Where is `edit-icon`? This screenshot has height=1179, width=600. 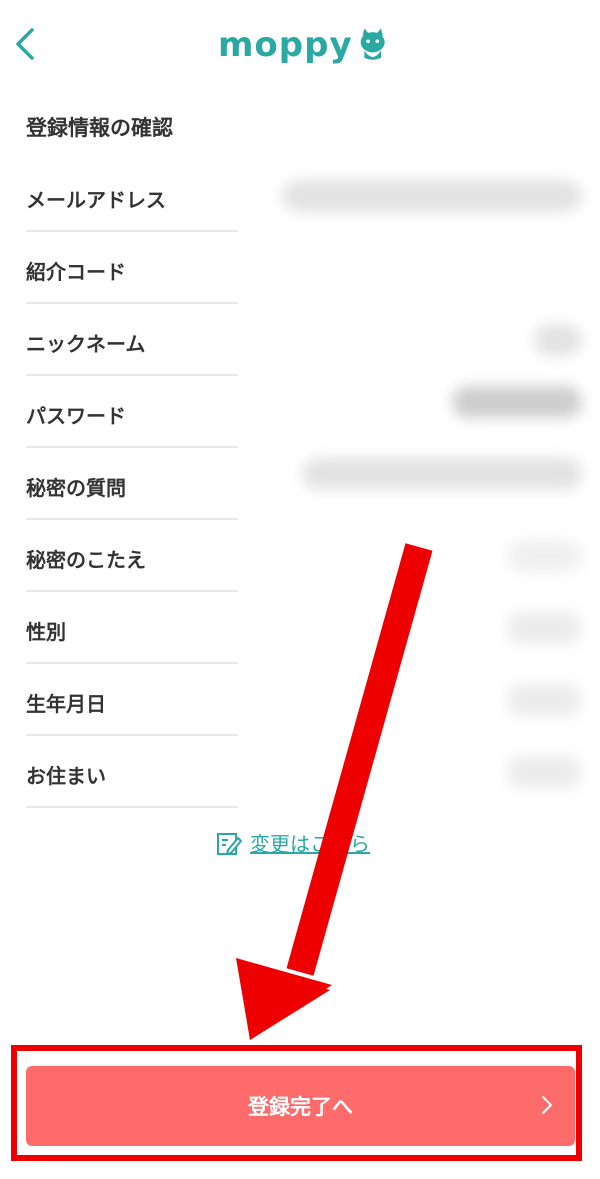 edit-icon is located at coordinates (229, 843).